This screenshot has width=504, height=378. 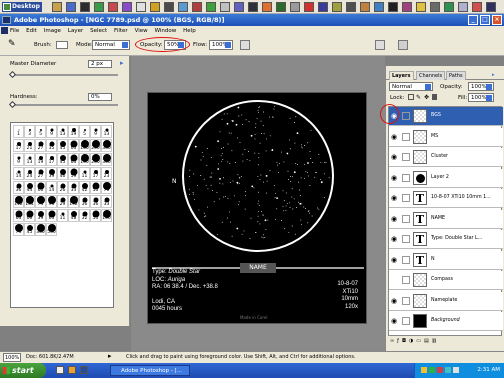 I want to click on mask-icon: ◘, so click(x=405, y=341).